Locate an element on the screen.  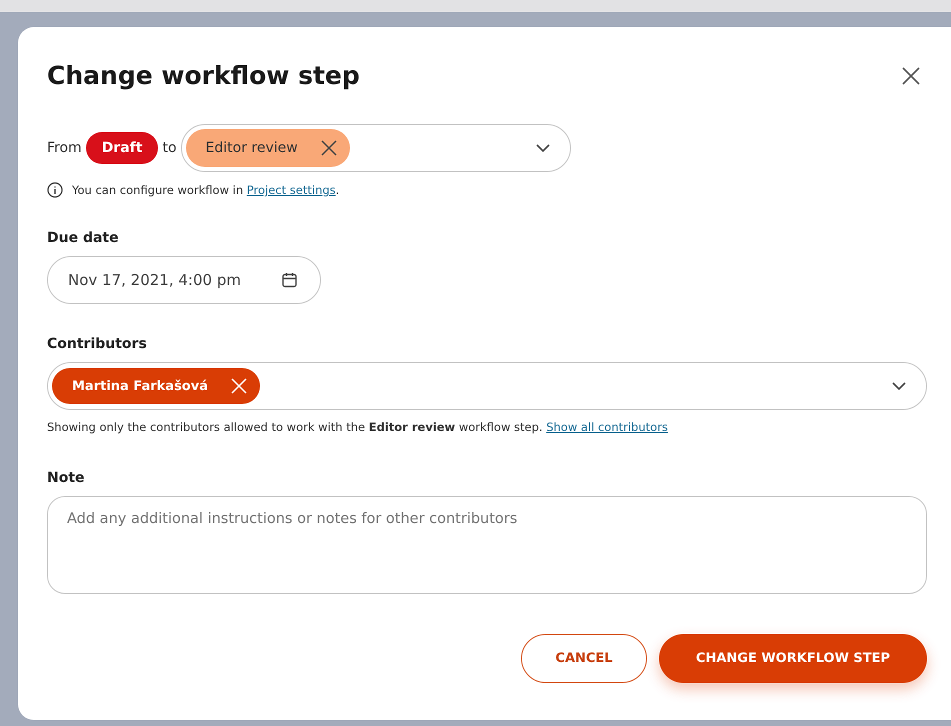
show-all-contributors-link: Show all contributors is located at coordinates (607, 427).